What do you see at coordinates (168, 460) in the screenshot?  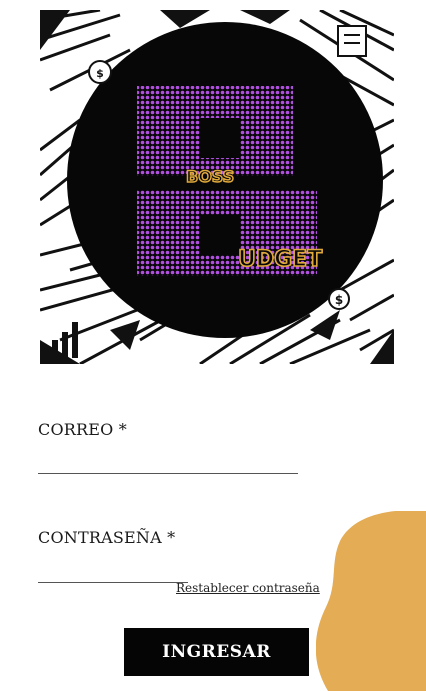 I see `email-input` at bounding box center [168, 460].